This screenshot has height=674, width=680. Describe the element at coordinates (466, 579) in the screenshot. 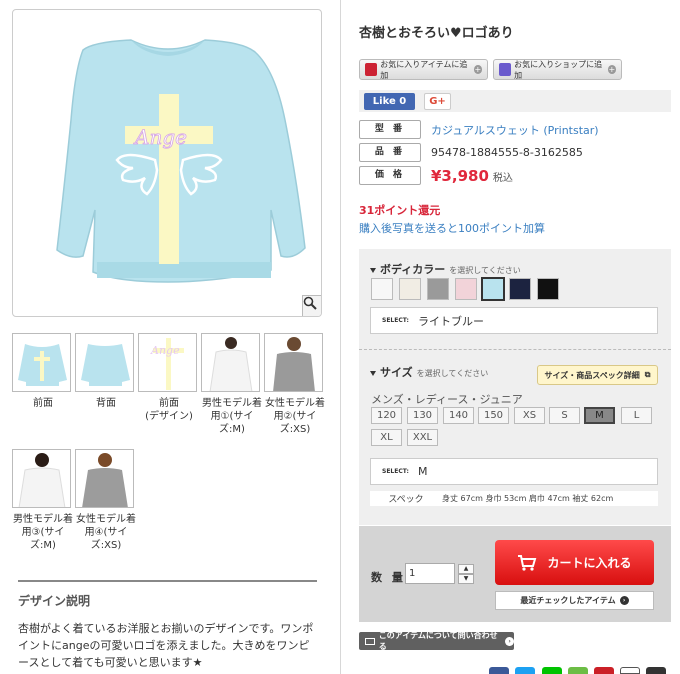

I see `quantity-down-button: ▼` at that location.